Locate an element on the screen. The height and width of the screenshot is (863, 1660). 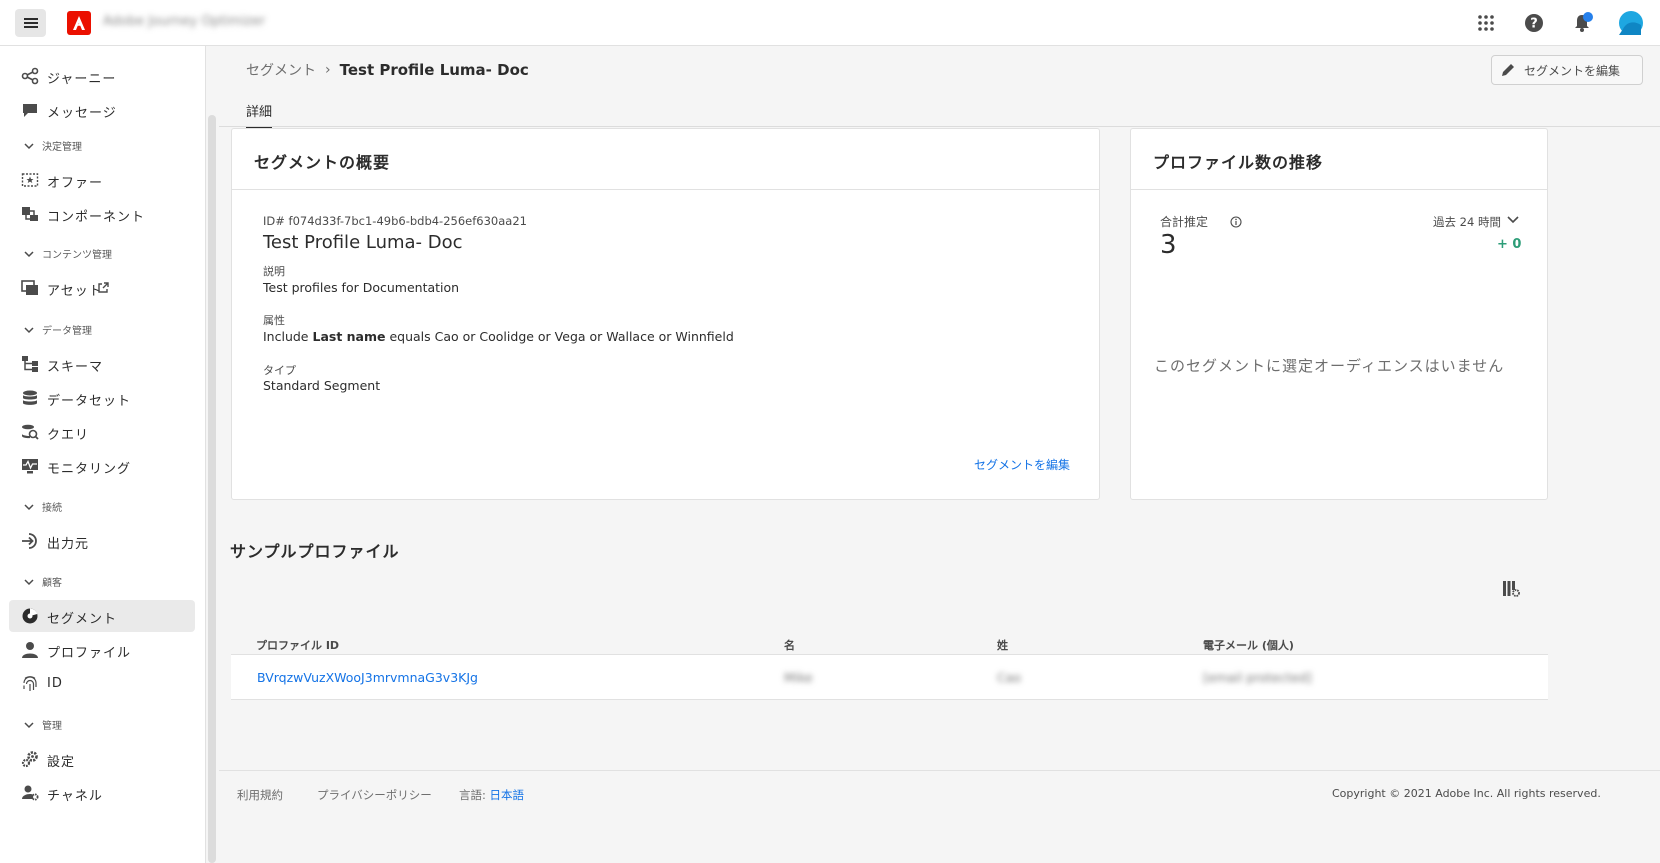
sidebar-item-profiles: プロファイル is located at coordinates (102, 650).